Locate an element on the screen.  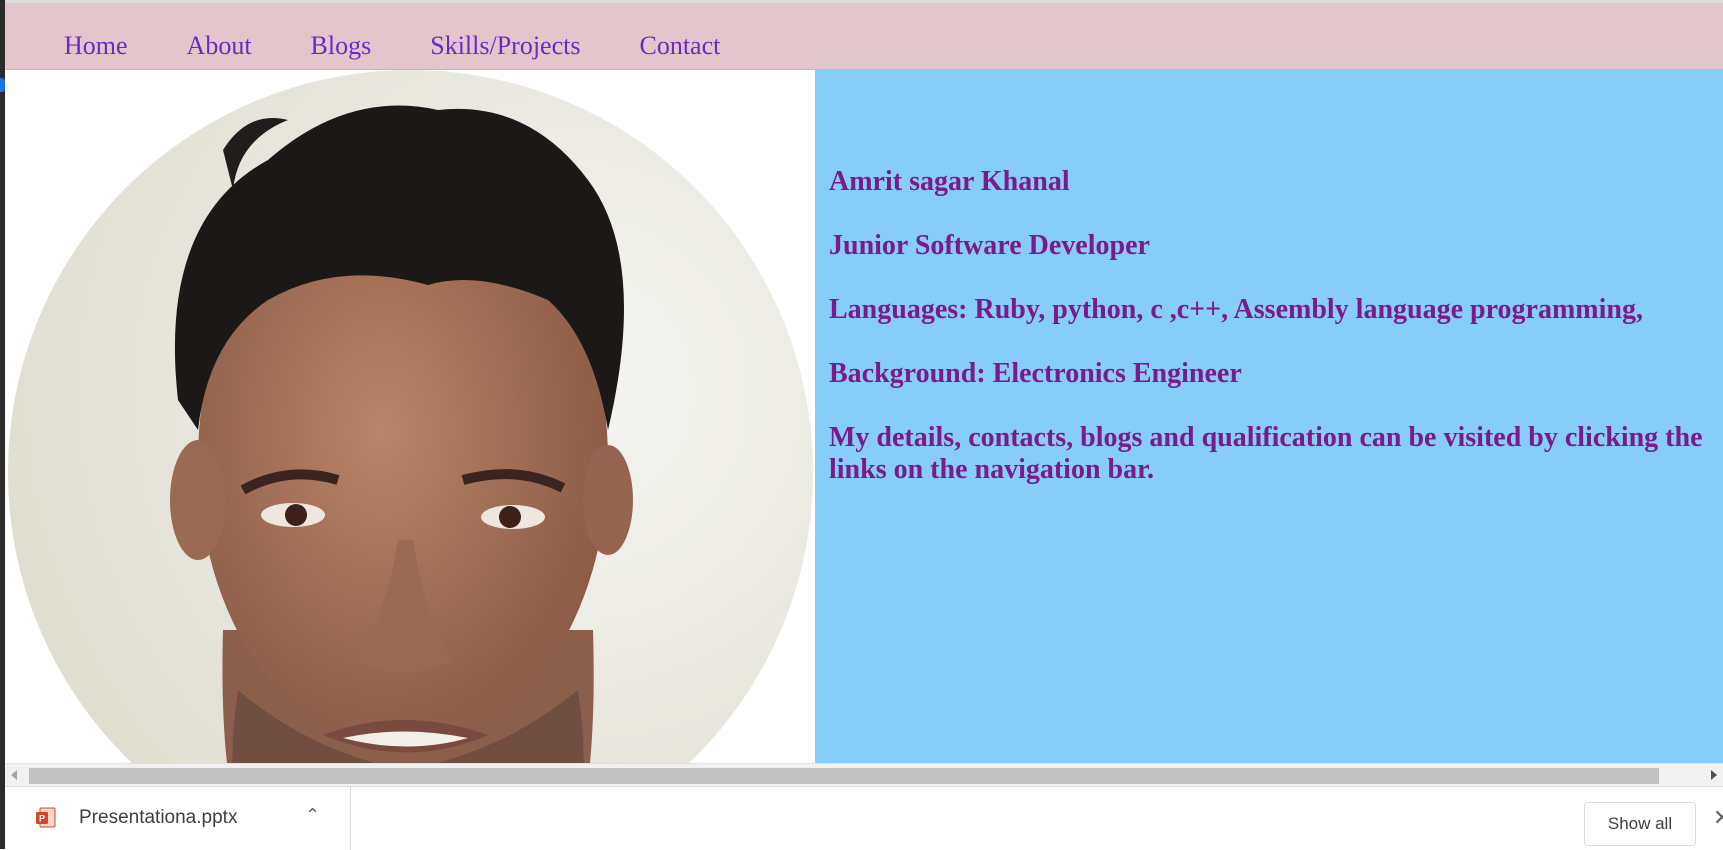
close-icon: ✕ is located at coordinates (1718, 818).